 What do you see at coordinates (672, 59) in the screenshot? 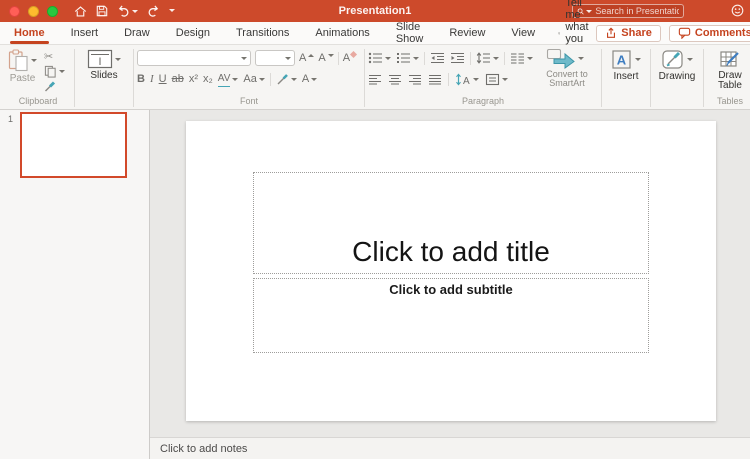
I see `drawing-icon` at bounding box center [672, 59].